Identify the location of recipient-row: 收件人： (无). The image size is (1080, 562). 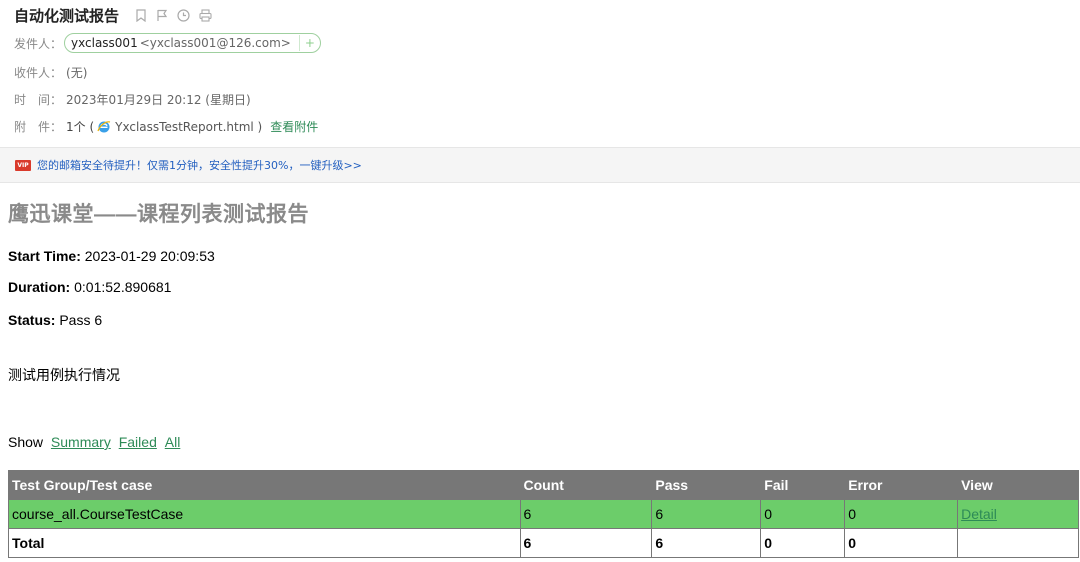
(50, 72).